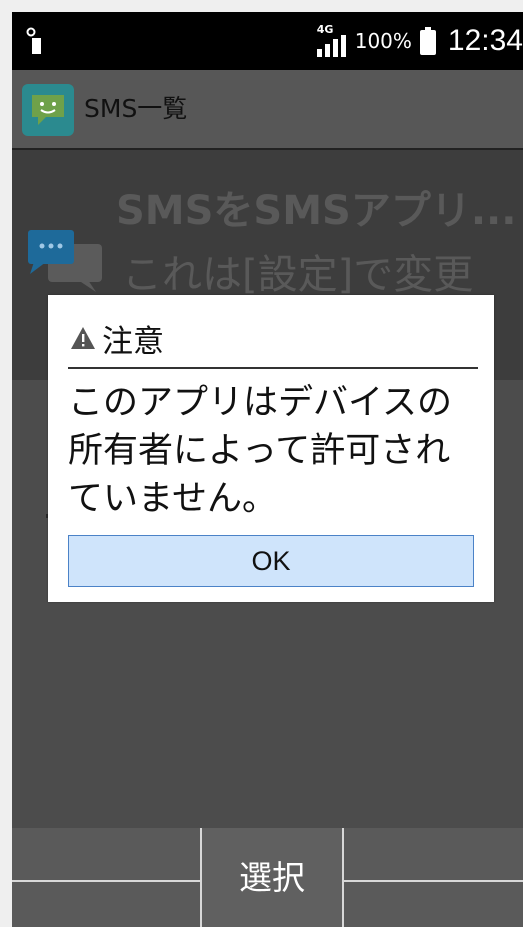 The width and height of the screenshot is (523, 927). Describe the element at coordinates (272, 877) in the screenshot. I see `select-soft-key: 選択` at that location.